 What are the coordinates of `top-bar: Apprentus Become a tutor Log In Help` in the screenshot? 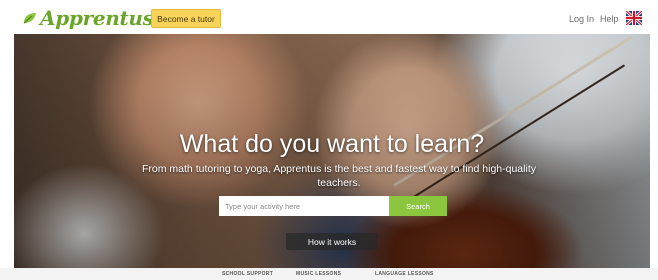 It's located at (329, 17).